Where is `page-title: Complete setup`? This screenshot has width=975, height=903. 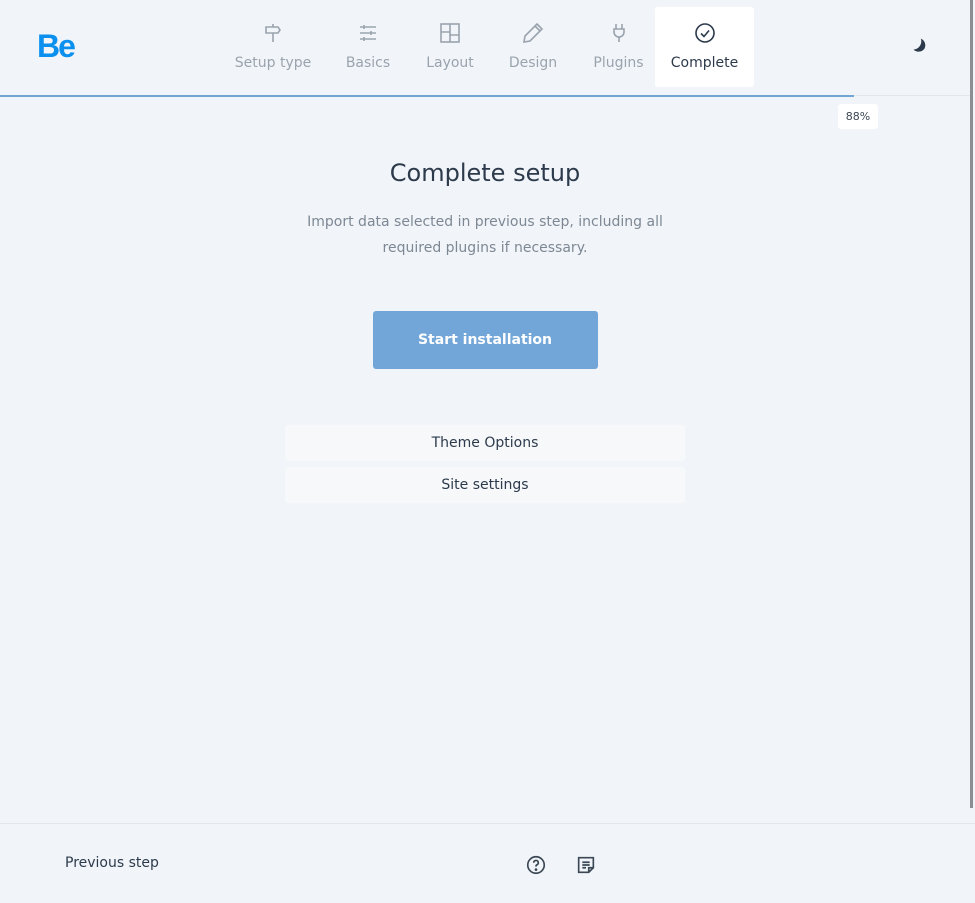
page-title: Complete setup is located at coordinates (485, 173).